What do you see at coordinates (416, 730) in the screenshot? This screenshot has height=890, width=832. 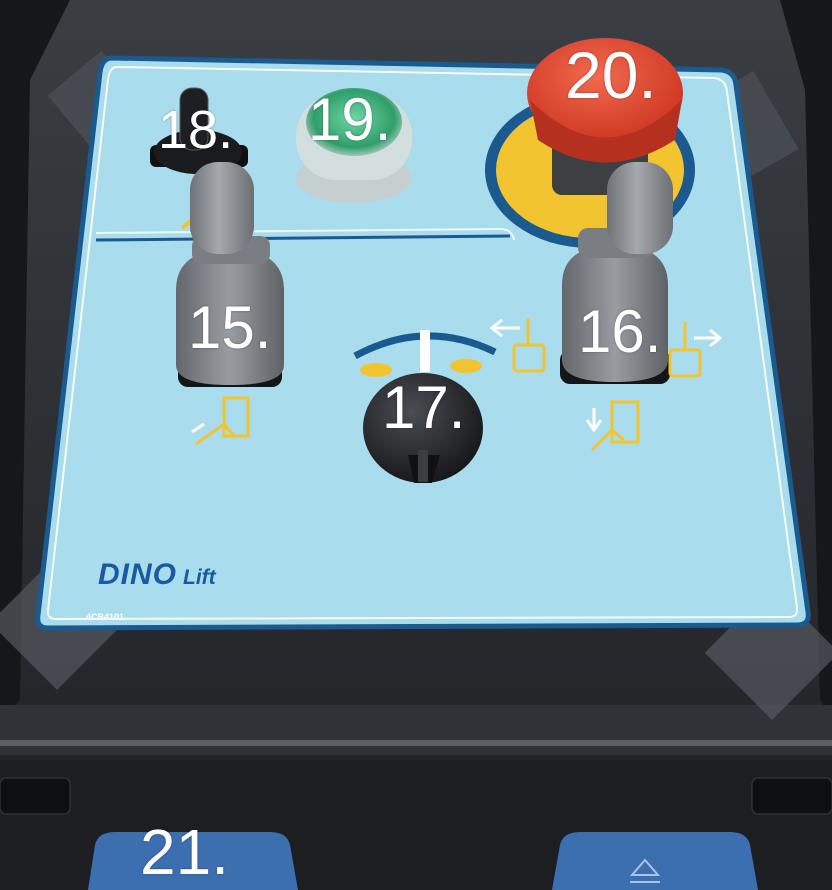 I see `housing-lip` at bounding box center [416, 730].